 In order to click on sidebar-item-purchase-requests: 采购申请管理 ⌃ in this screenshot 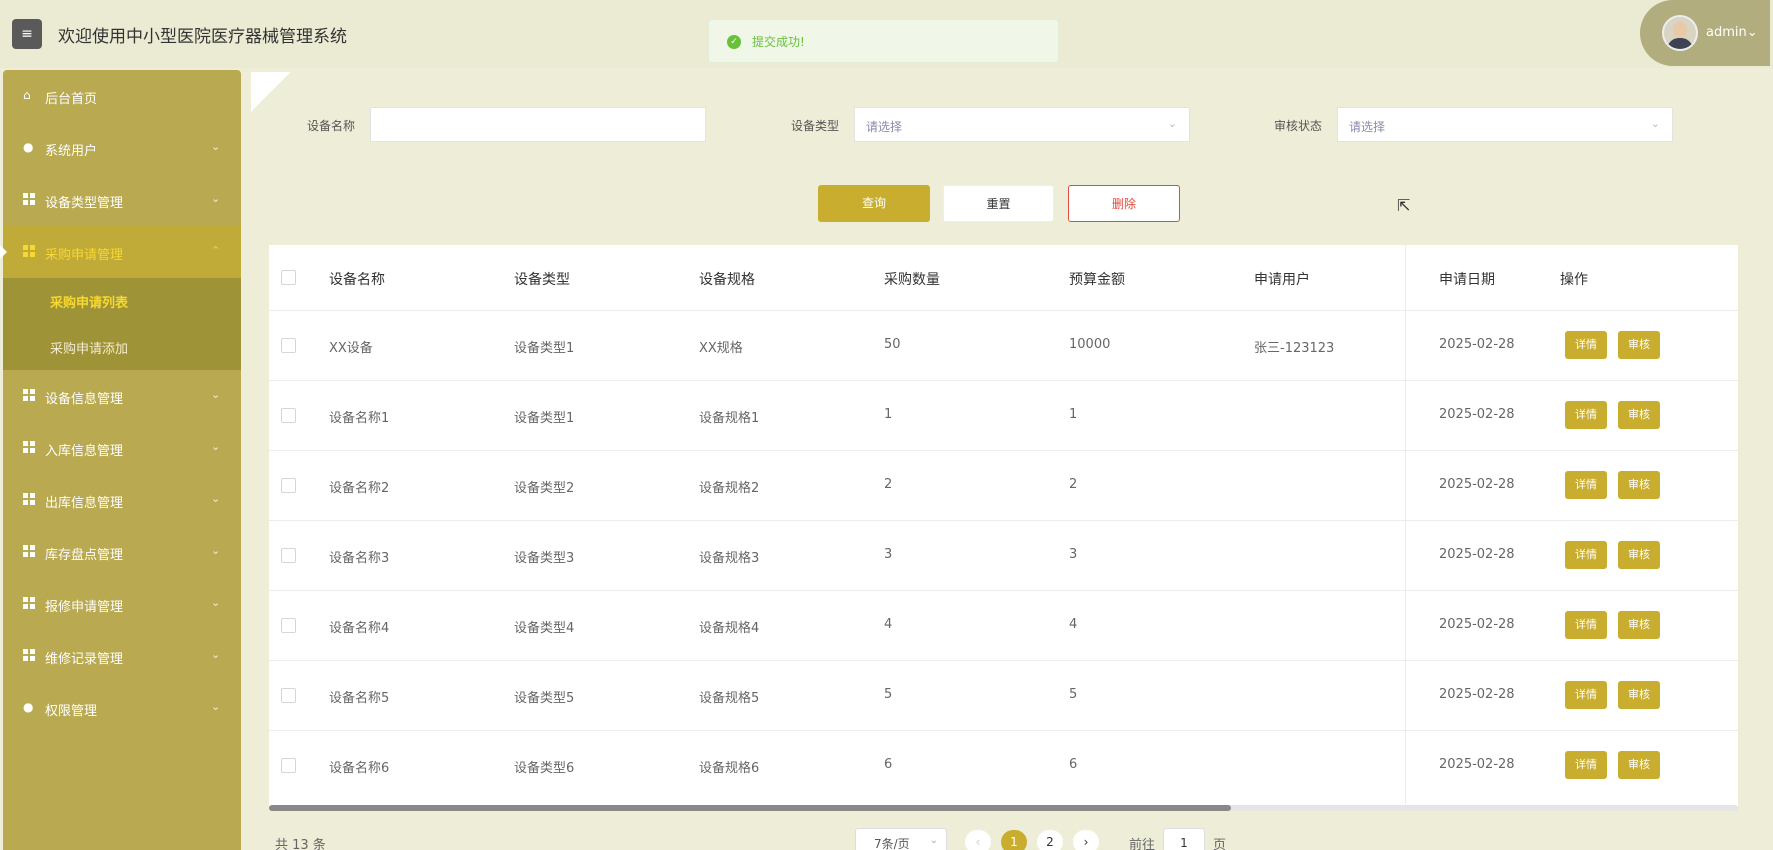, I will do `click(120, 252)`.